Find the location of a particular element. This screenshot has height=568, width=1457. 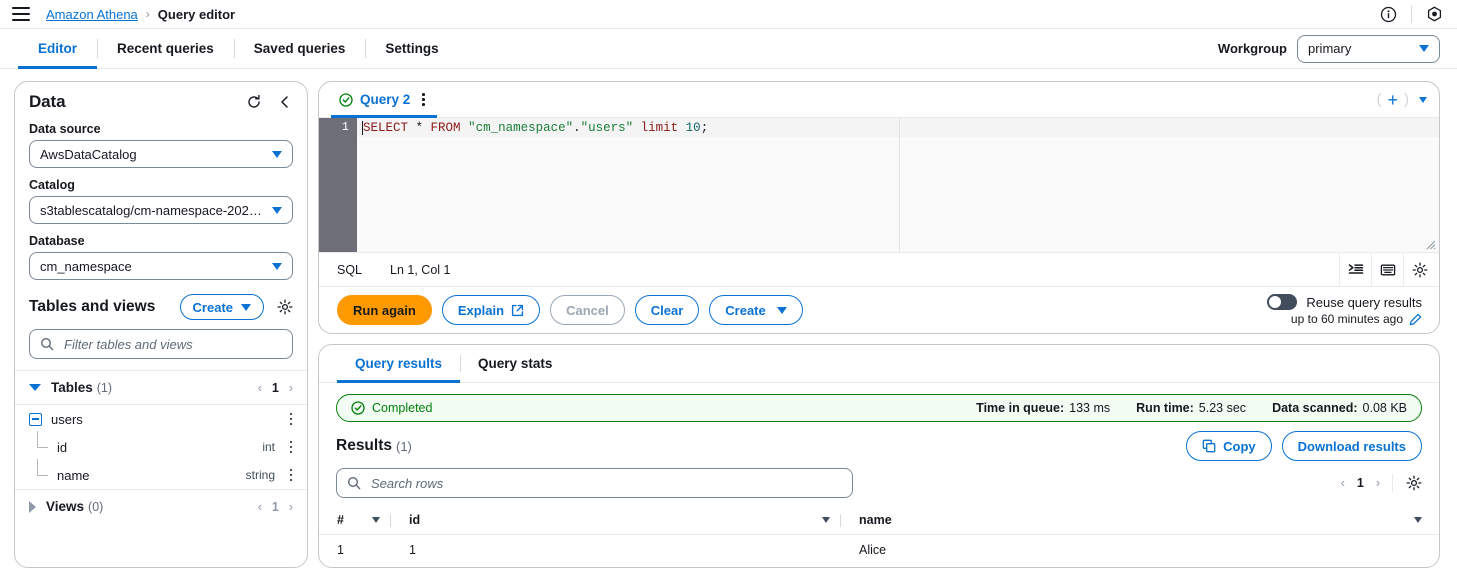

tables-prev-page: ‹ is located at coordinates (260, 388).